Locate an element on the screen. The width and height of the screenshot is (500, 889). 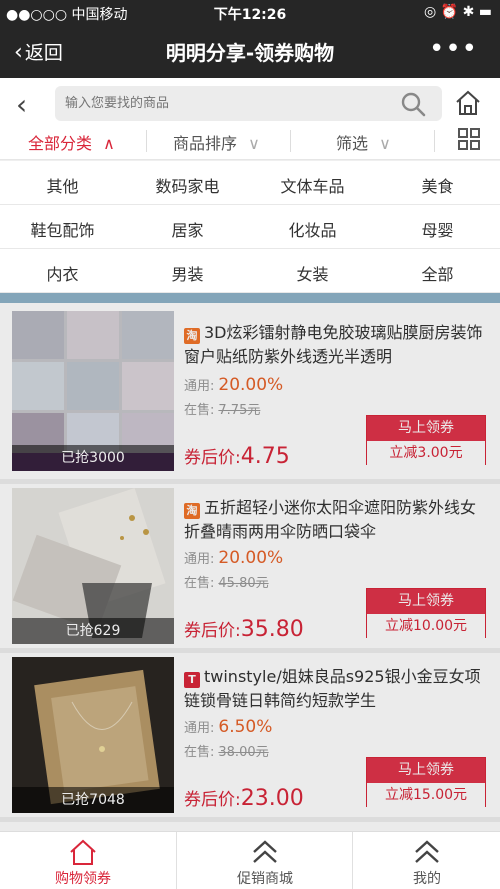
category-row: 其他 数码家电 文体车品 美食 is located at coordinates (250, 183).